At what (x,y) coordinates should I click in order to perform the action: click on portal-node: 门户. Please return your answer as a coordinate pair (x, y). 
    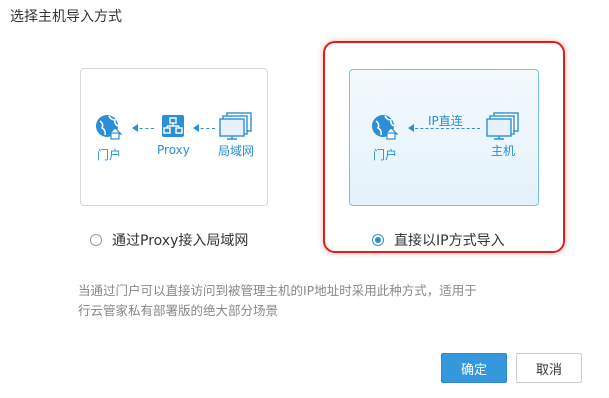
    Looking at the image, I should click on (109, 137).